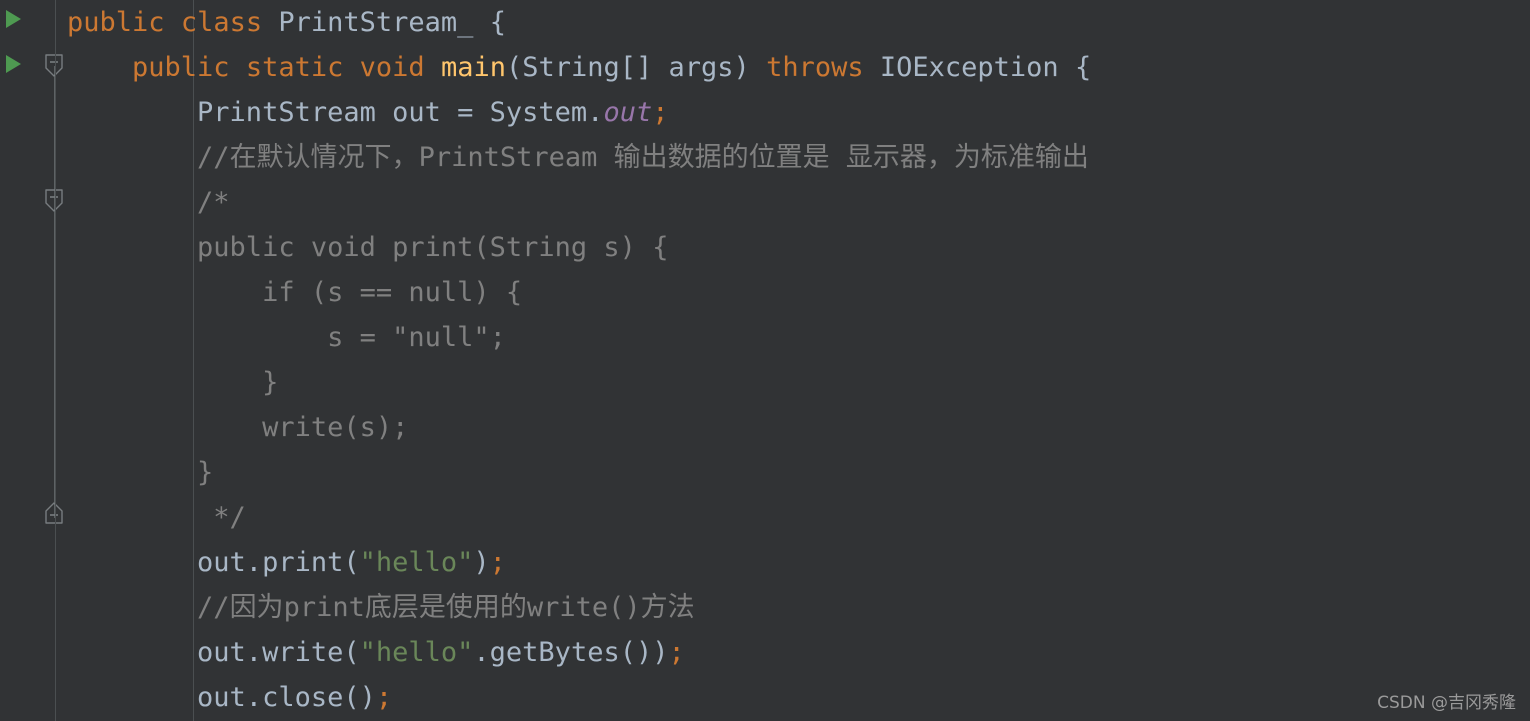 Image resolution: width=1530 pixels, height=721 pixels. What do you see at coordinates (636, 67) in the screenshot?
I see `code-token-plain: (String[] args)` at bounding box center [636, 67].